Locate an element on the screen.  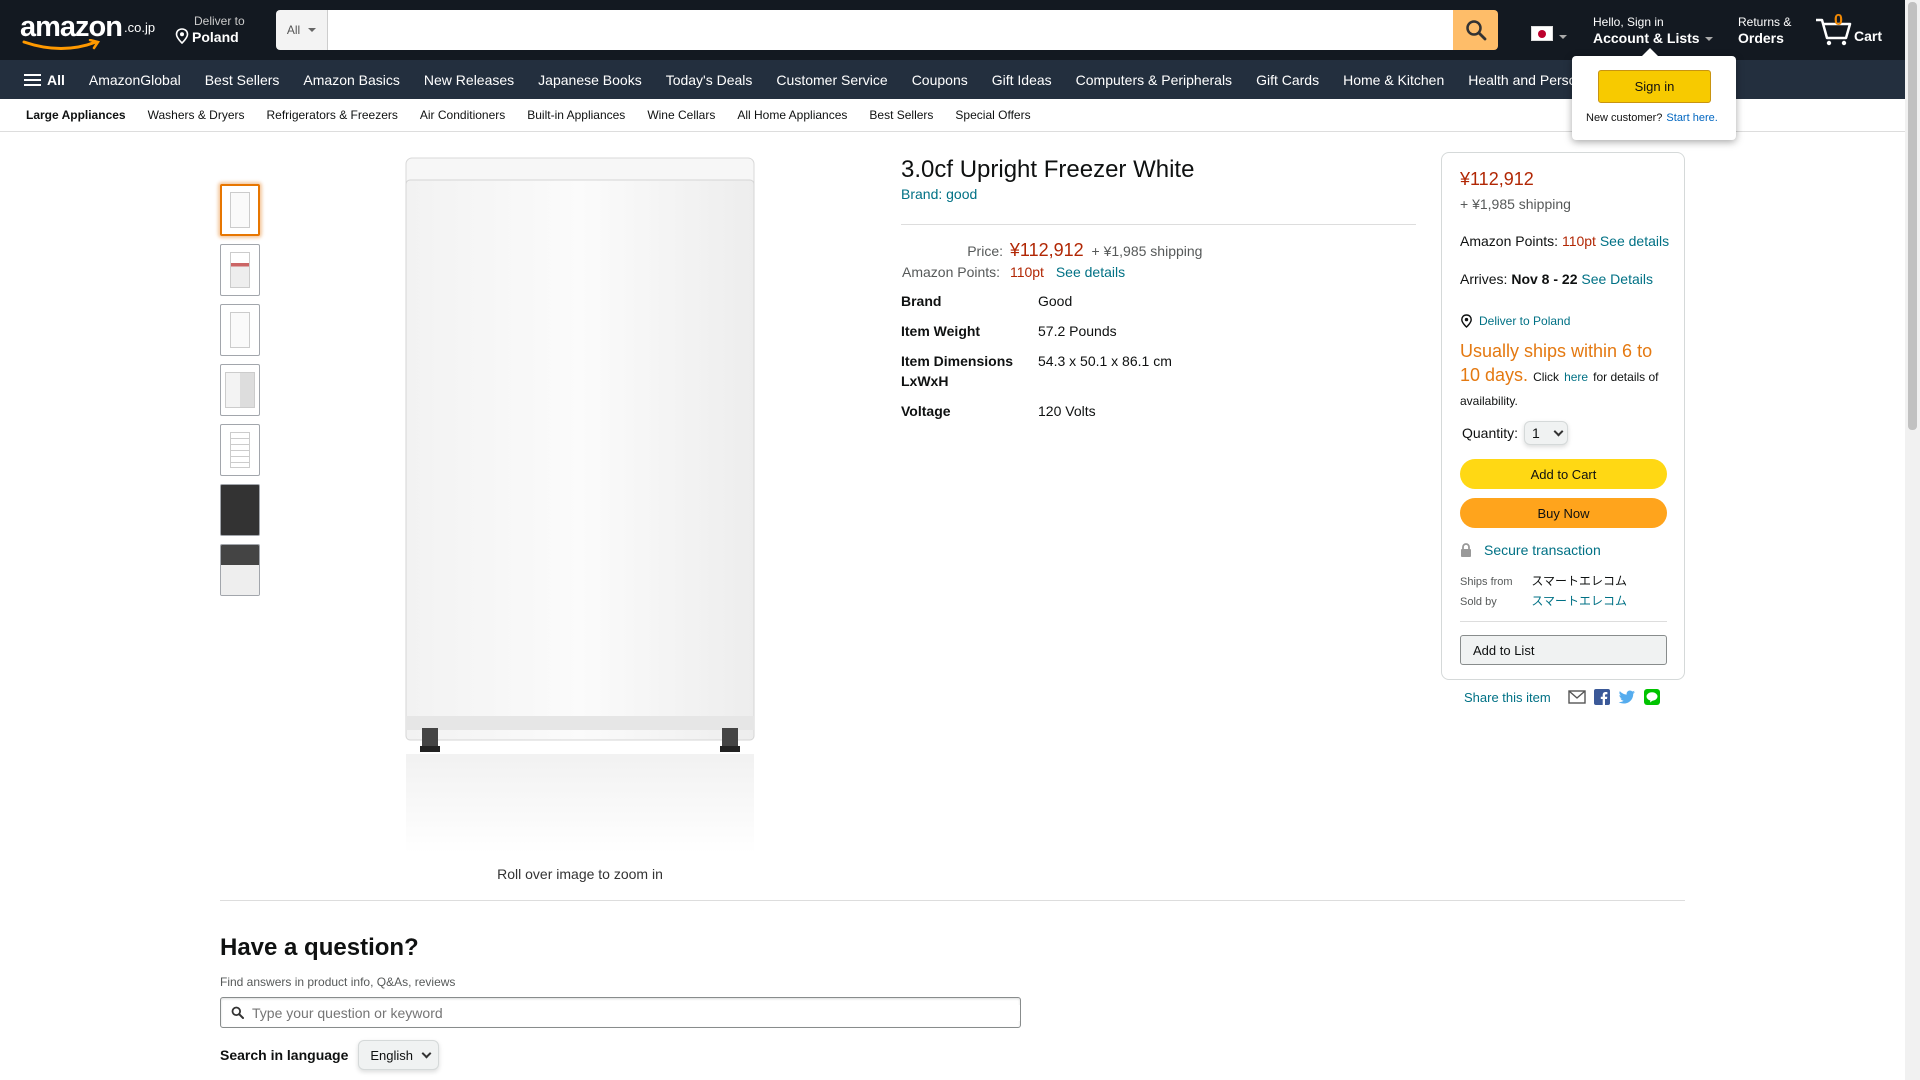
search-language-row: Search in language English is located at coordinates (330, 1055).